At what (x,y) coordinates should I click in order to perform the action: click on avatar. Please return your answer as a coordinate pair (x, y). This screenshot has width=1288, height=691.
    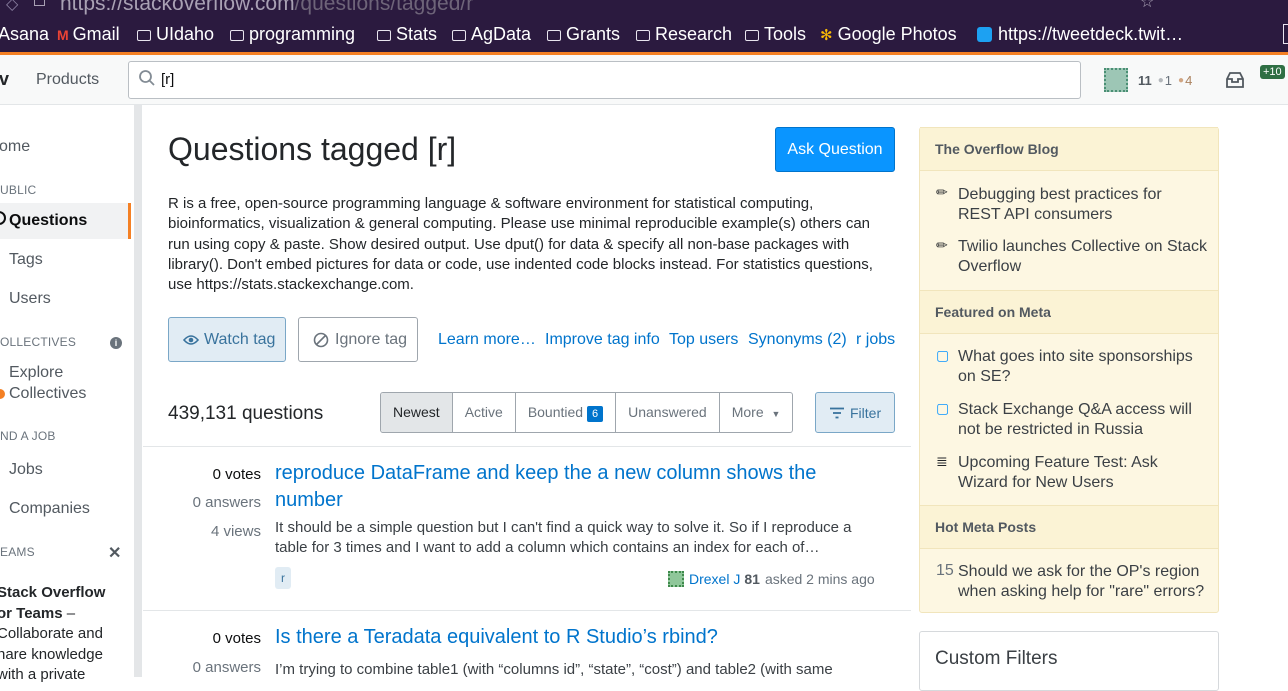
    Looking at the image, I should click on (1116, 80).